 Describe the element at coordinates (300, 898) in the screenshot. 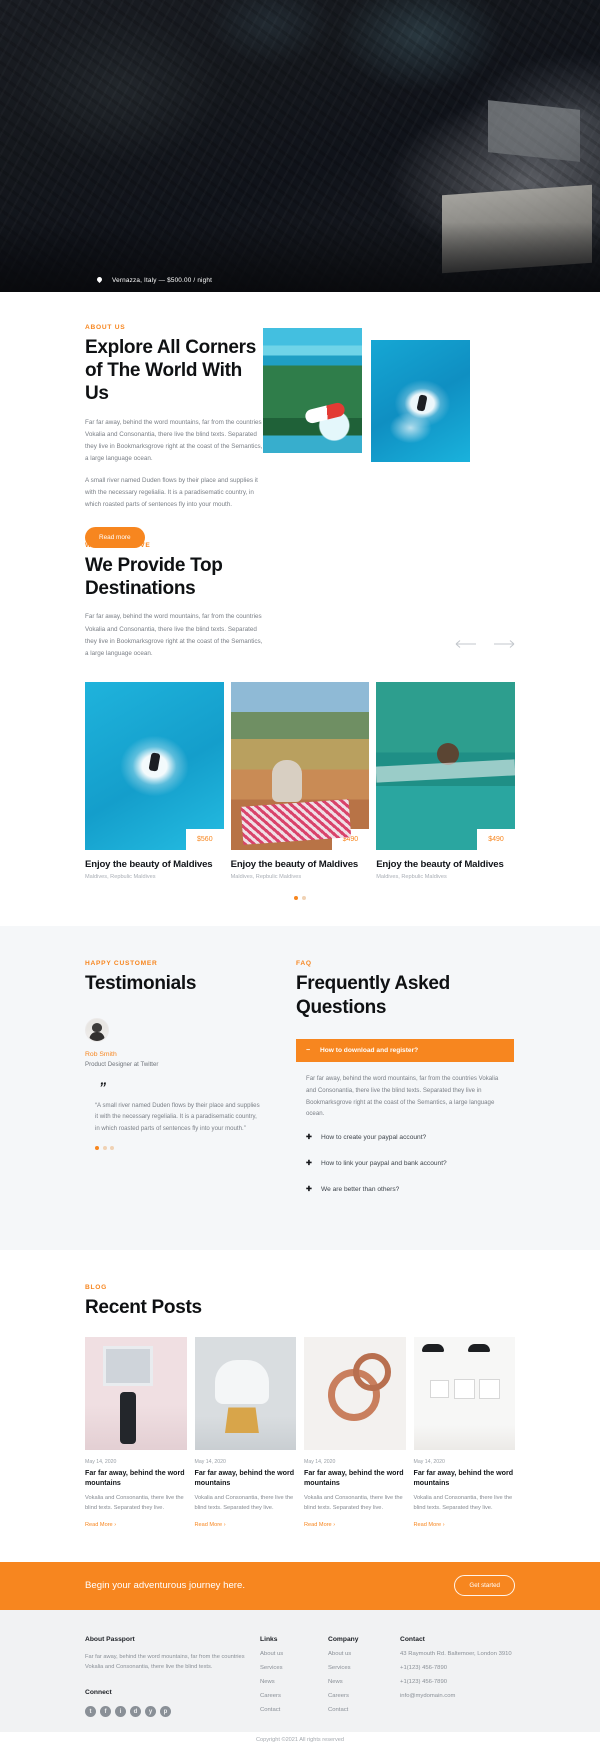

I see `carousel-pagination` at that location.